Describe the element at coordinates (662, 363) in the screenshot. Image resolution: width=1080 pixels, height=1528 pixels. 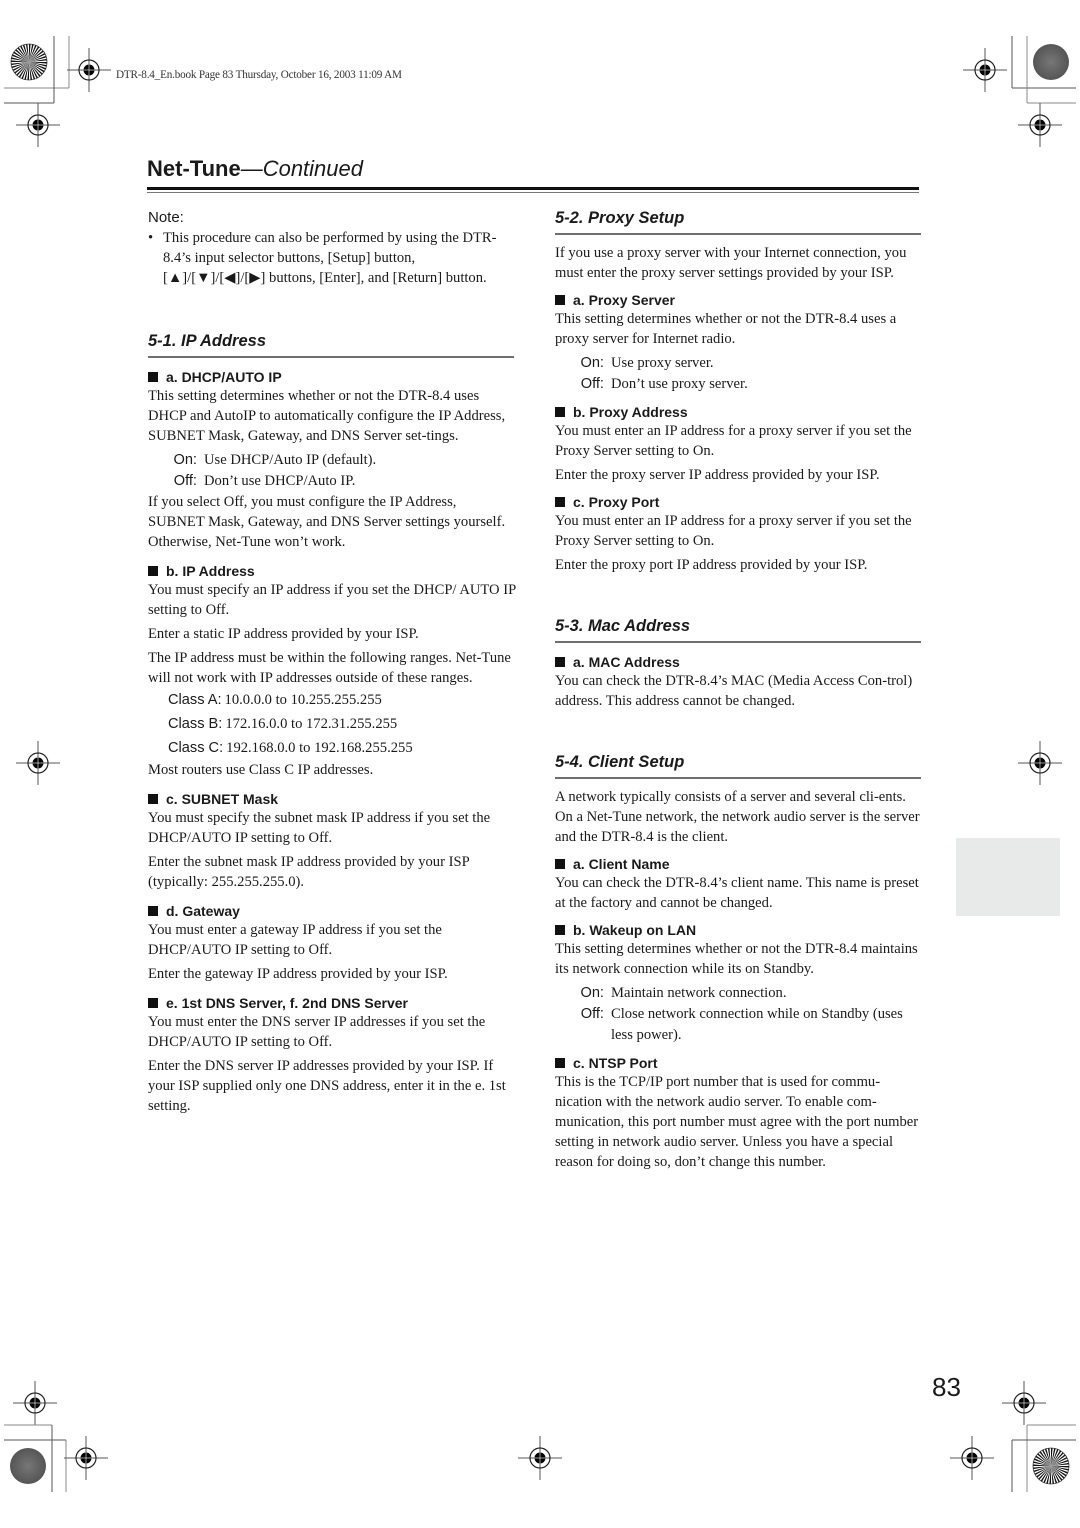
I see `option-value: Use proxy server.` at that location.